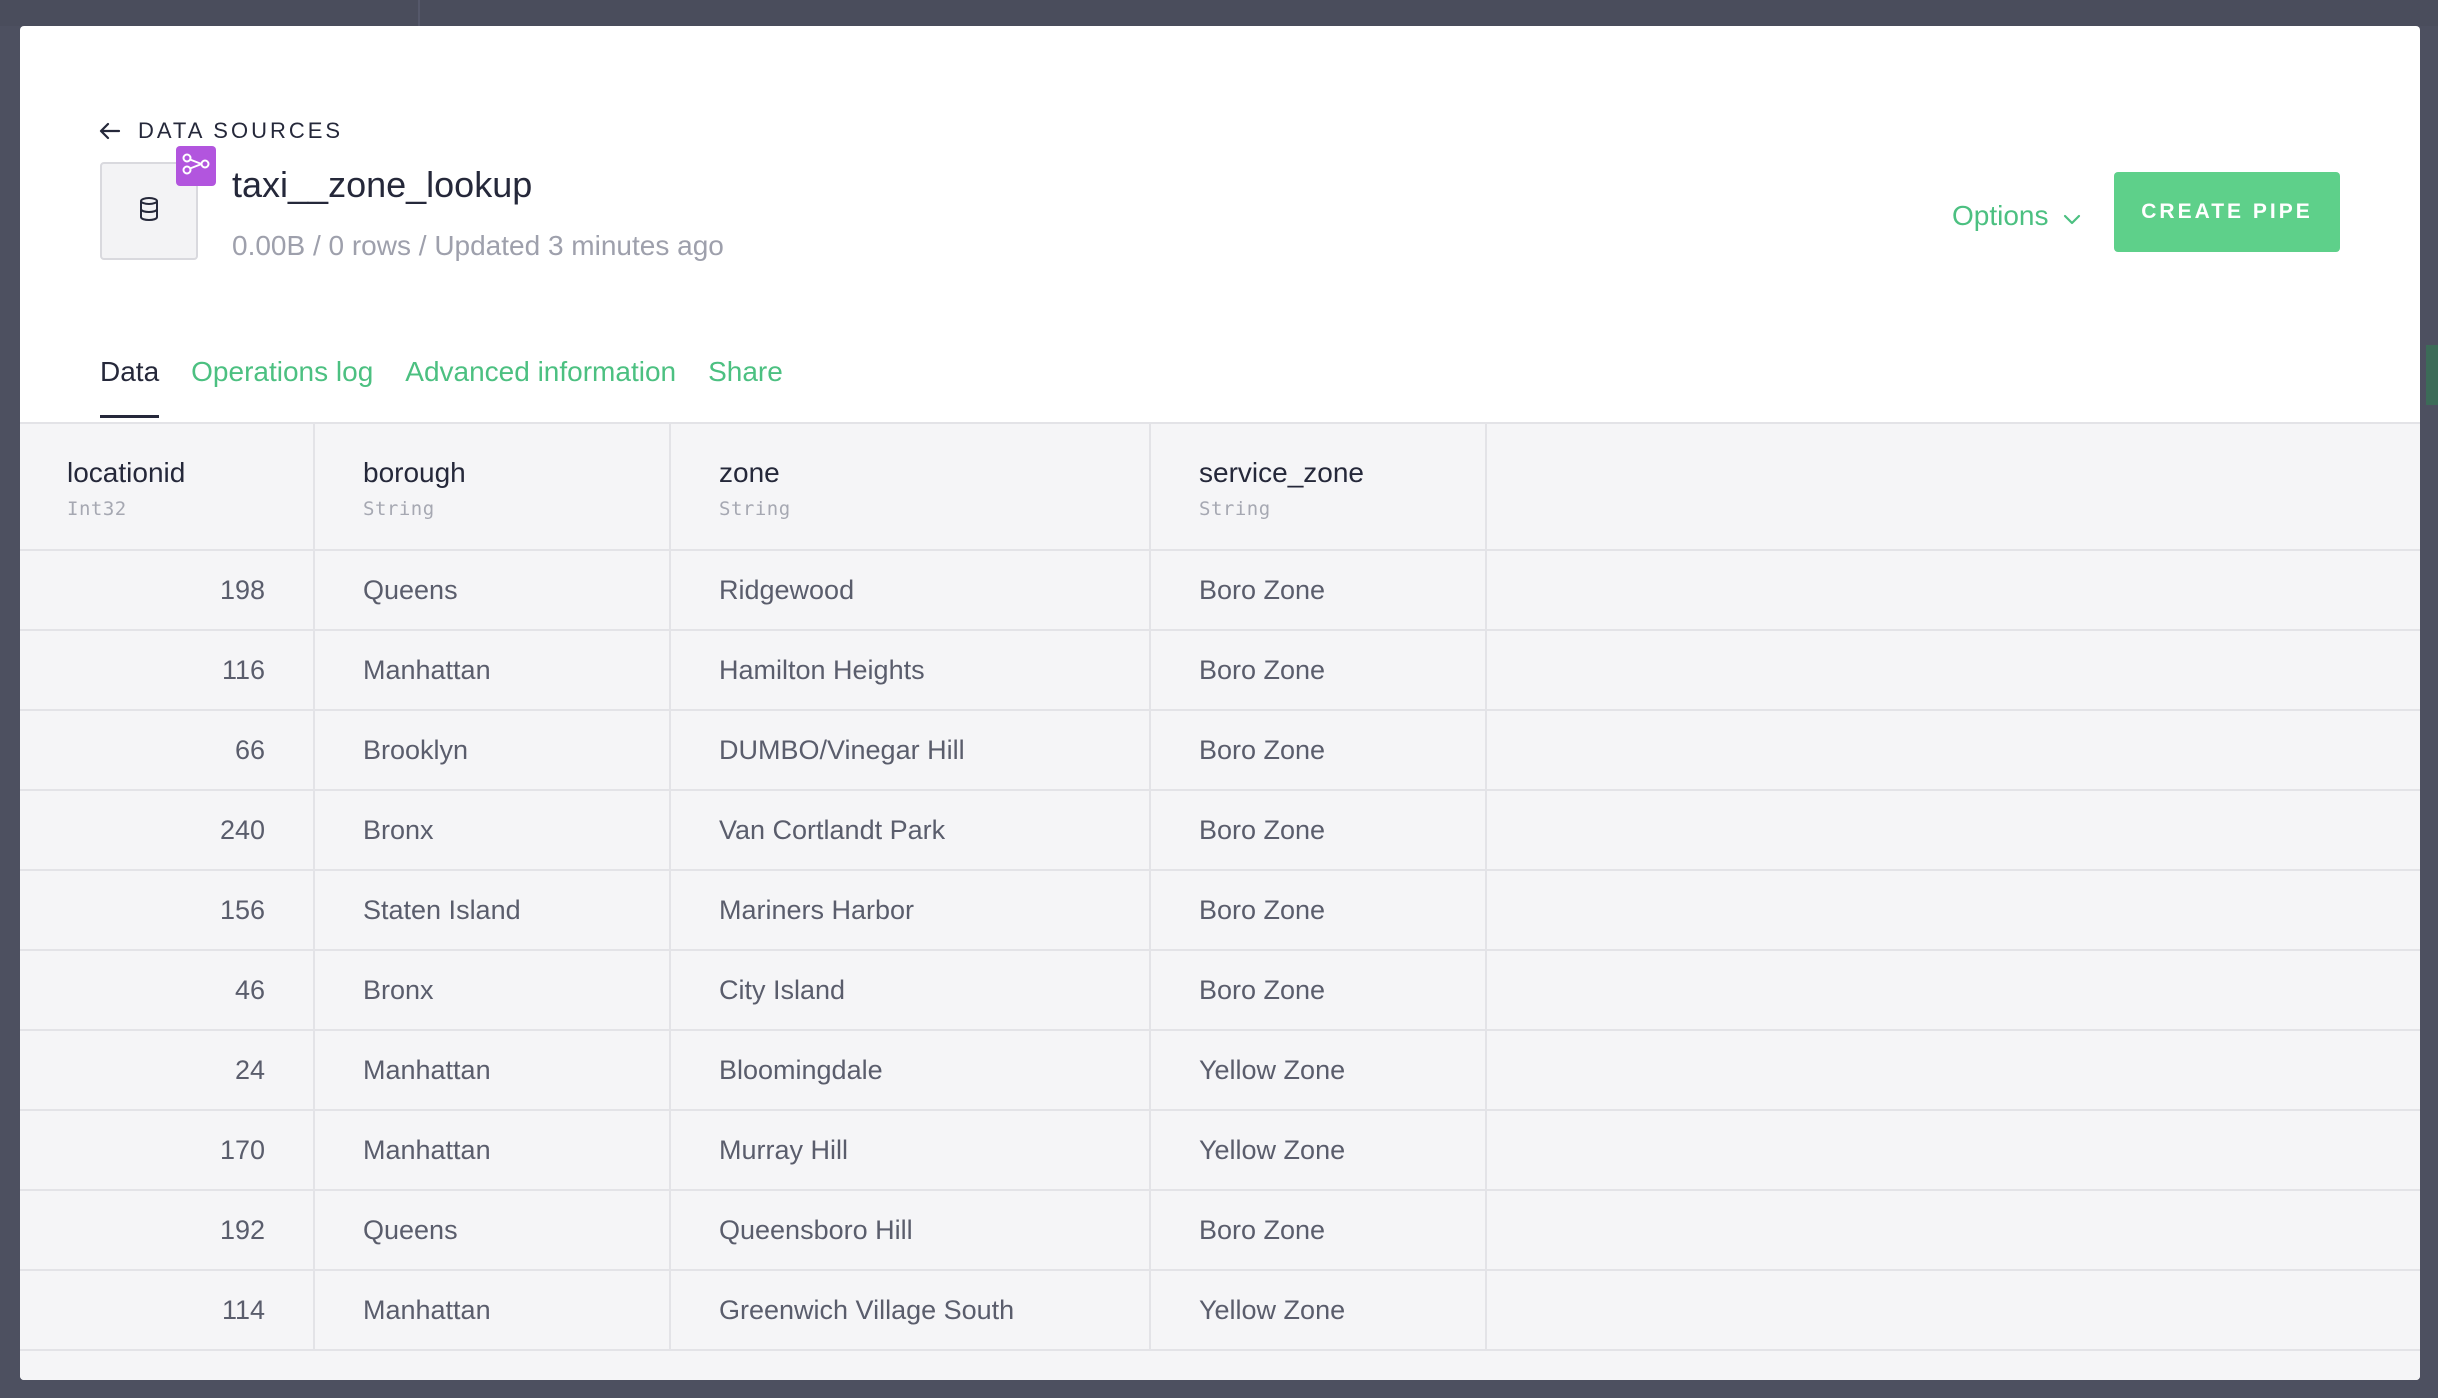 This screenshot has height=1398, width=2438. What do you see at coordinates (167, 590) in the screenshot?
I see `cell-locationid: 198` at bounding box center [167, 590].